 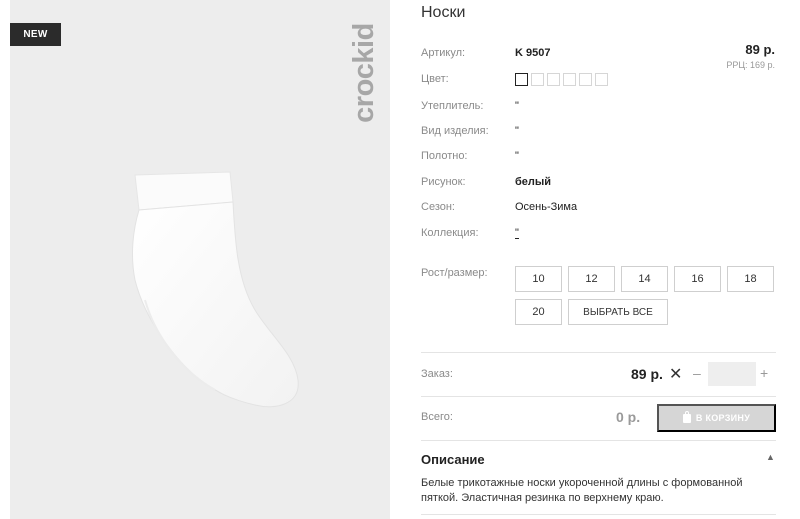 What do you see at coordinates (517, 156) in the screenshot?
I see `attr-value-fabric: "` at bounding box center [517, 156].